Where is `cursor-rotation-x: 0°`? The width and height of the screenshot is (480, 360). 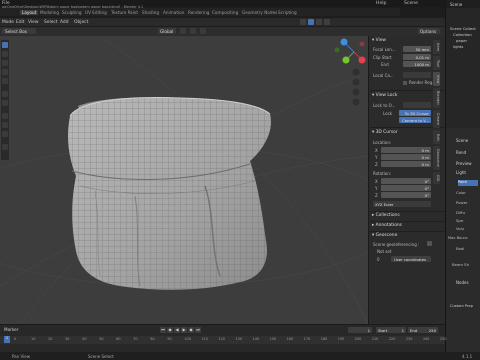
cursor-rotation-x: 0° is located at coordinates (406, 181).